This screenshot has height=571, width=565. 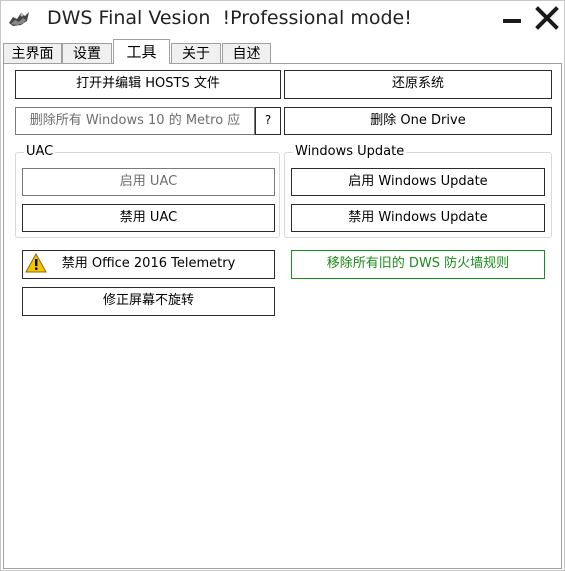 I want to click on uac-group-label: UAC, so click(x=40, y=151).